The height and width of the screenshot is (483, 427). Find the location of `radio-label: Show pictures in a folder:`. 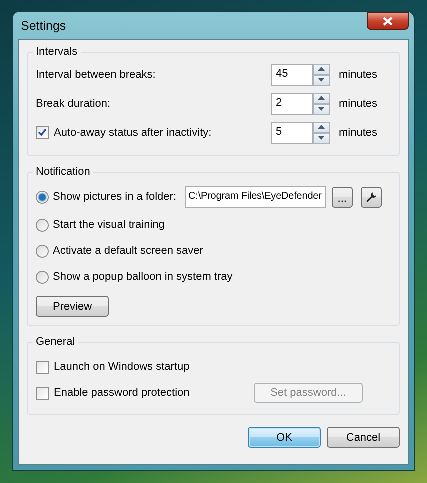

radio-label: Show pictures in a folder: is located at coordinates (115, 197).